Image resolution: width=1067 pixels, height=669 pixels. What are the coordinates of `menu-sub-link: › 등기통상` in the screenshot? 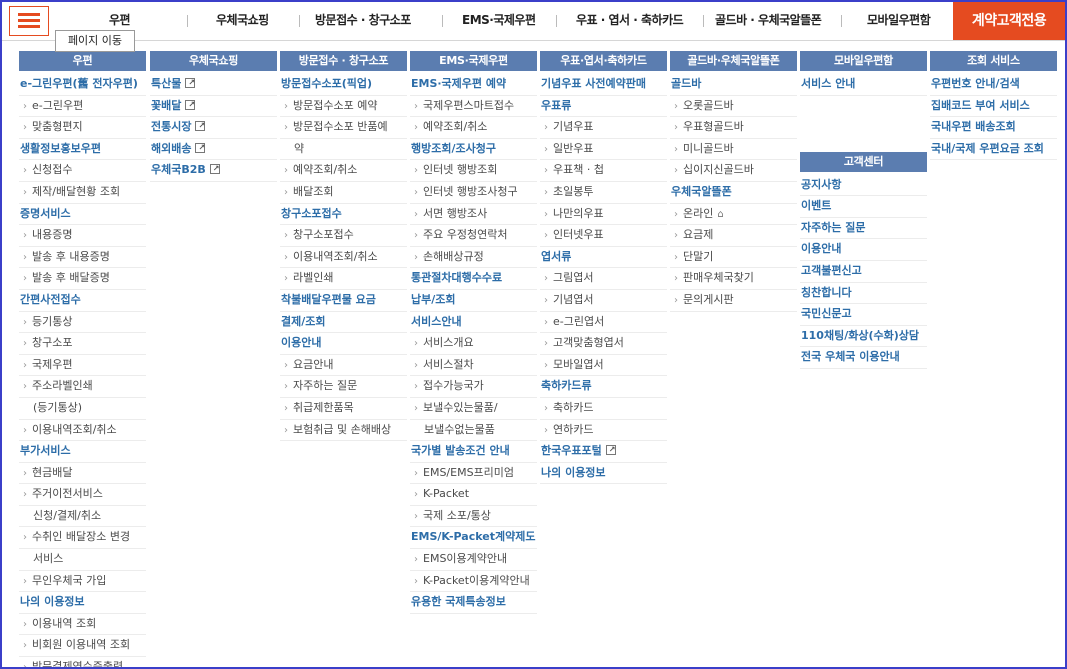 It's located at (82, 323).